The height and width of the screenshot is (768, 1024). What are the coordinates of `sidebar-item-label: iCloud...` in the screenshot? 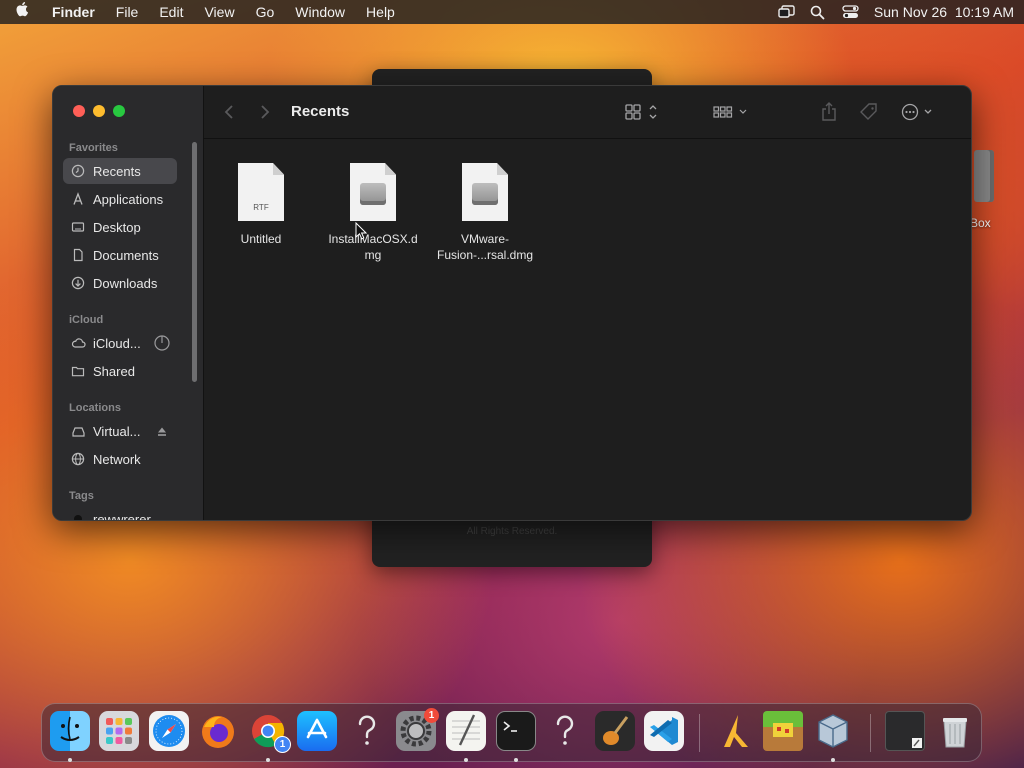 It's located at (117, 343).